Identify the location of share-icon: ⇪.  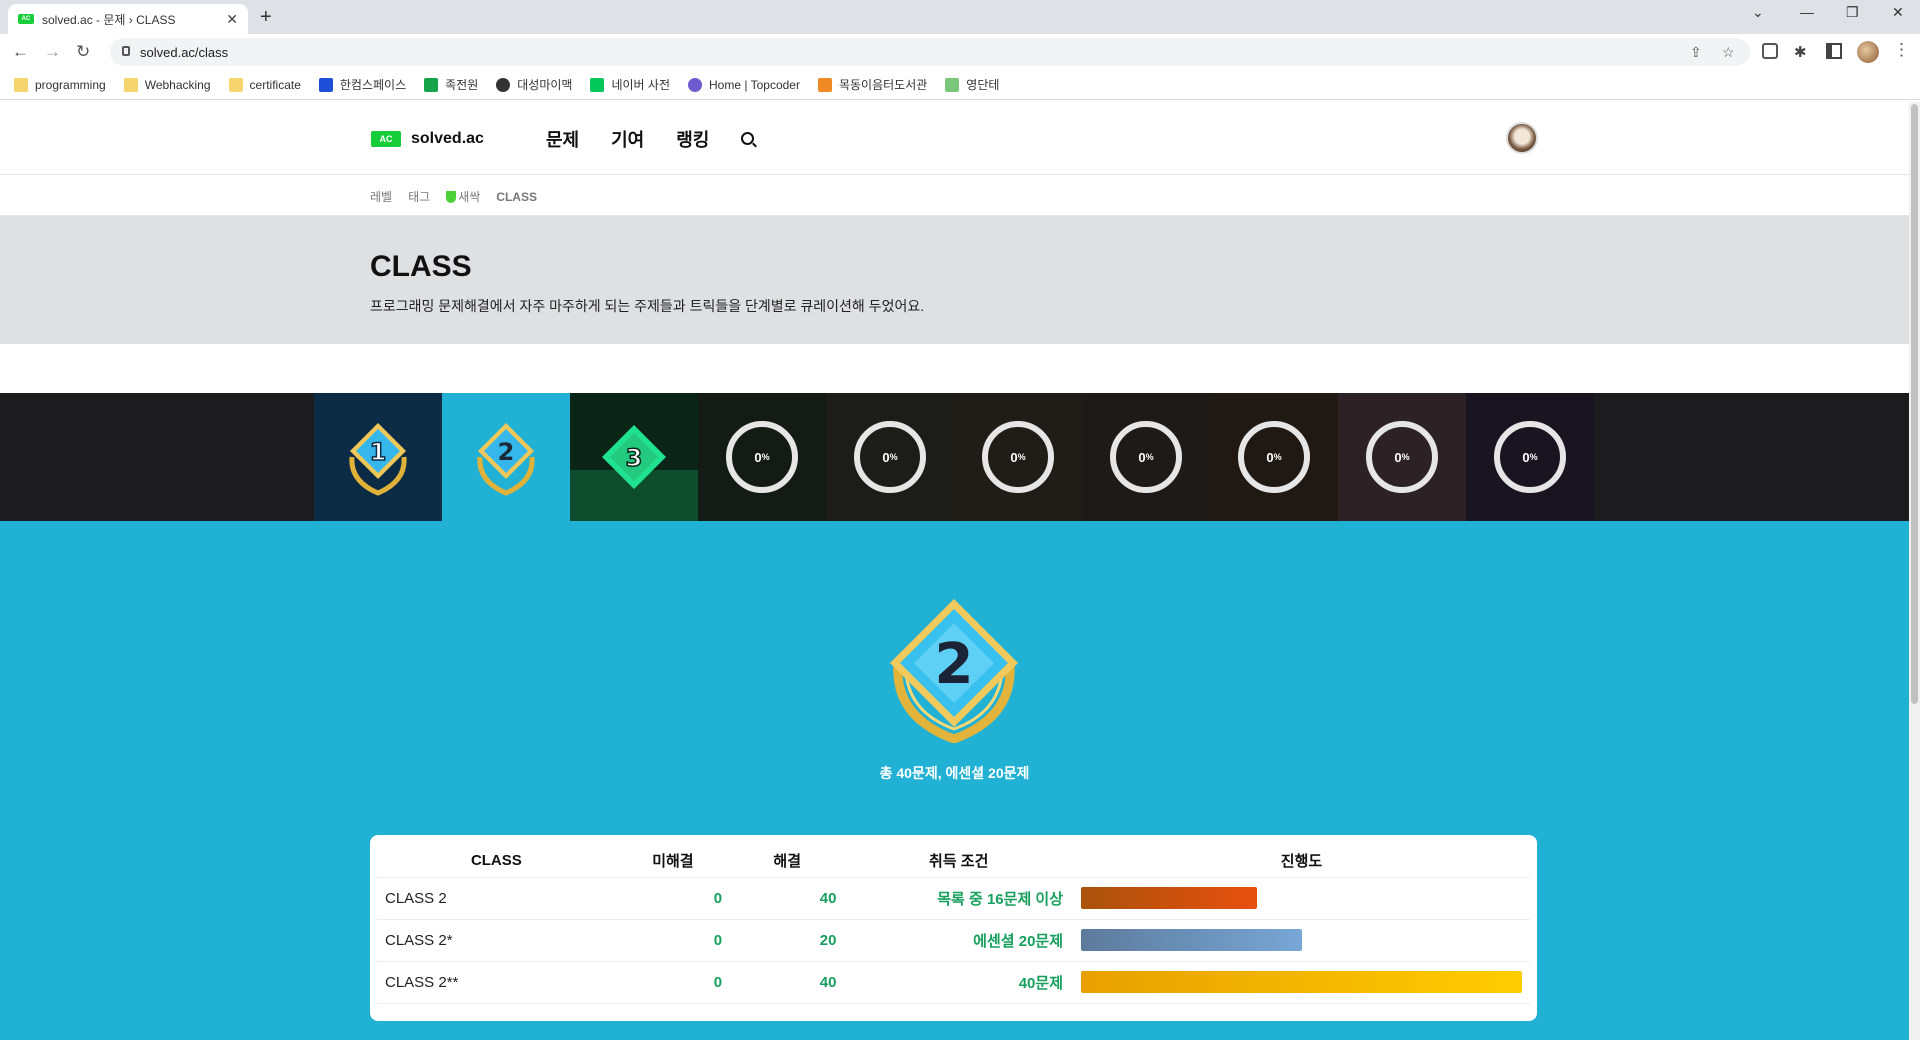
(1696, 52).